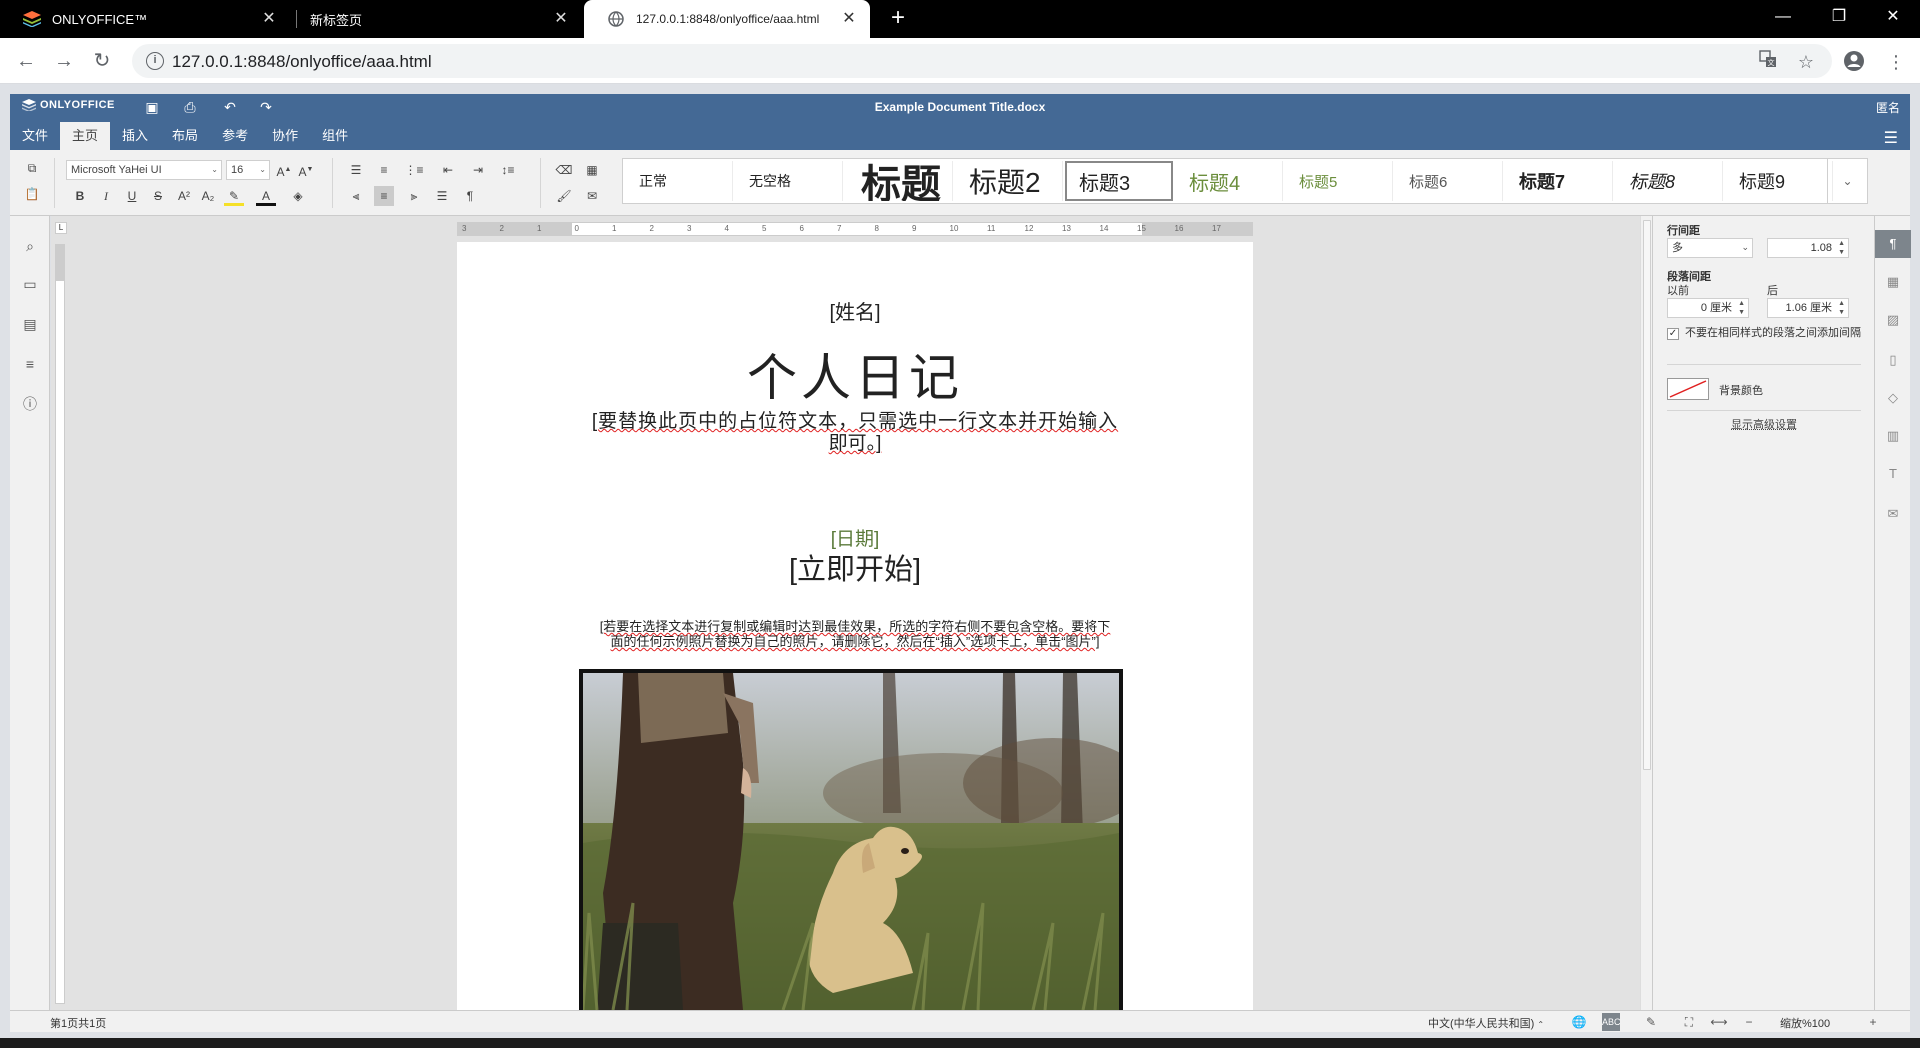  What do you see at coordinates (1719, 1022) in the screenshot?
I see `fit-width-icon: ⟷` at bounding box center [1719, 1022].